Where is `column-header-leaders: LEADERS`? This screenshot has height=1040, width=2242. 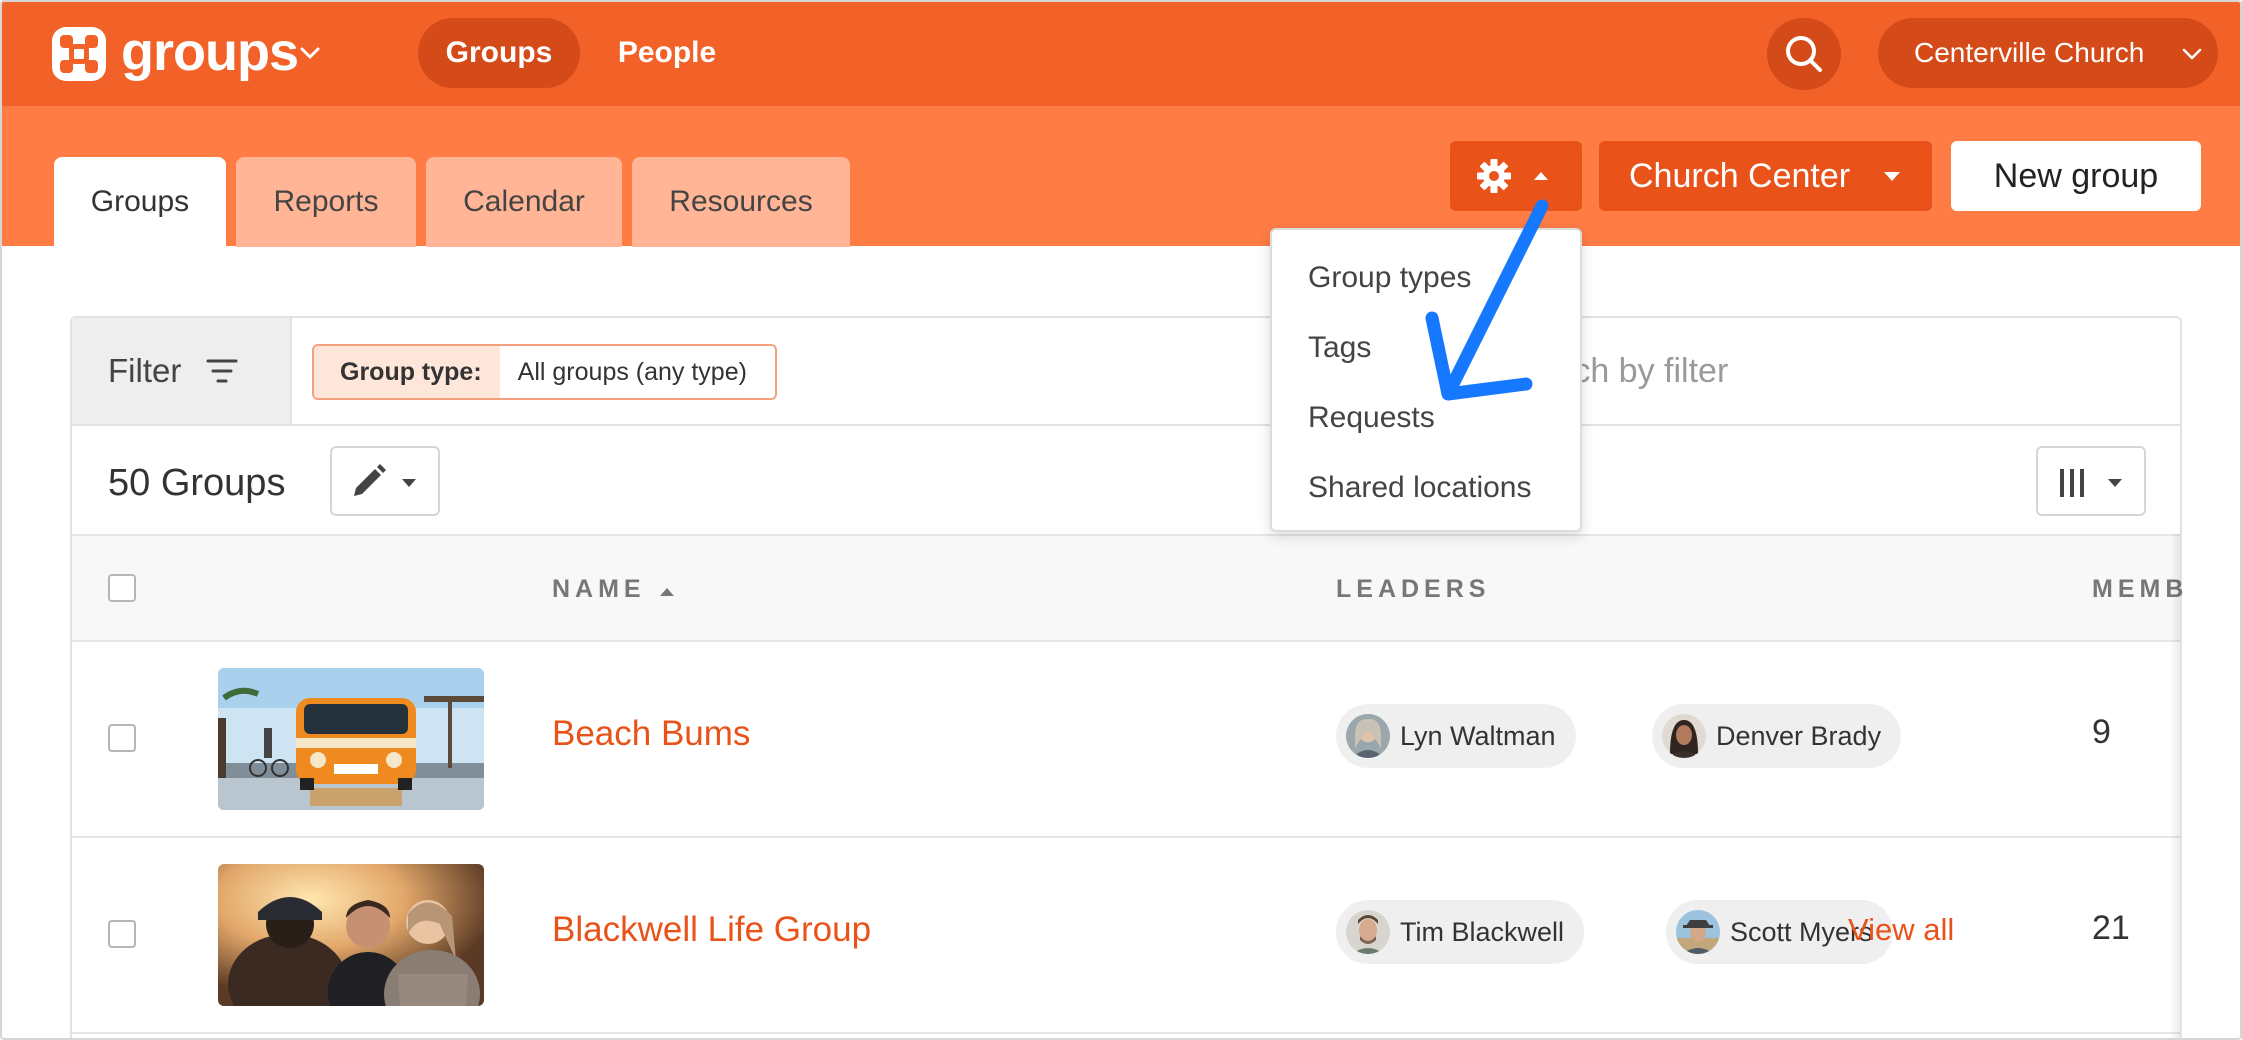 column-header-leaders: LEADERS is located at coordinates (1413, 589).